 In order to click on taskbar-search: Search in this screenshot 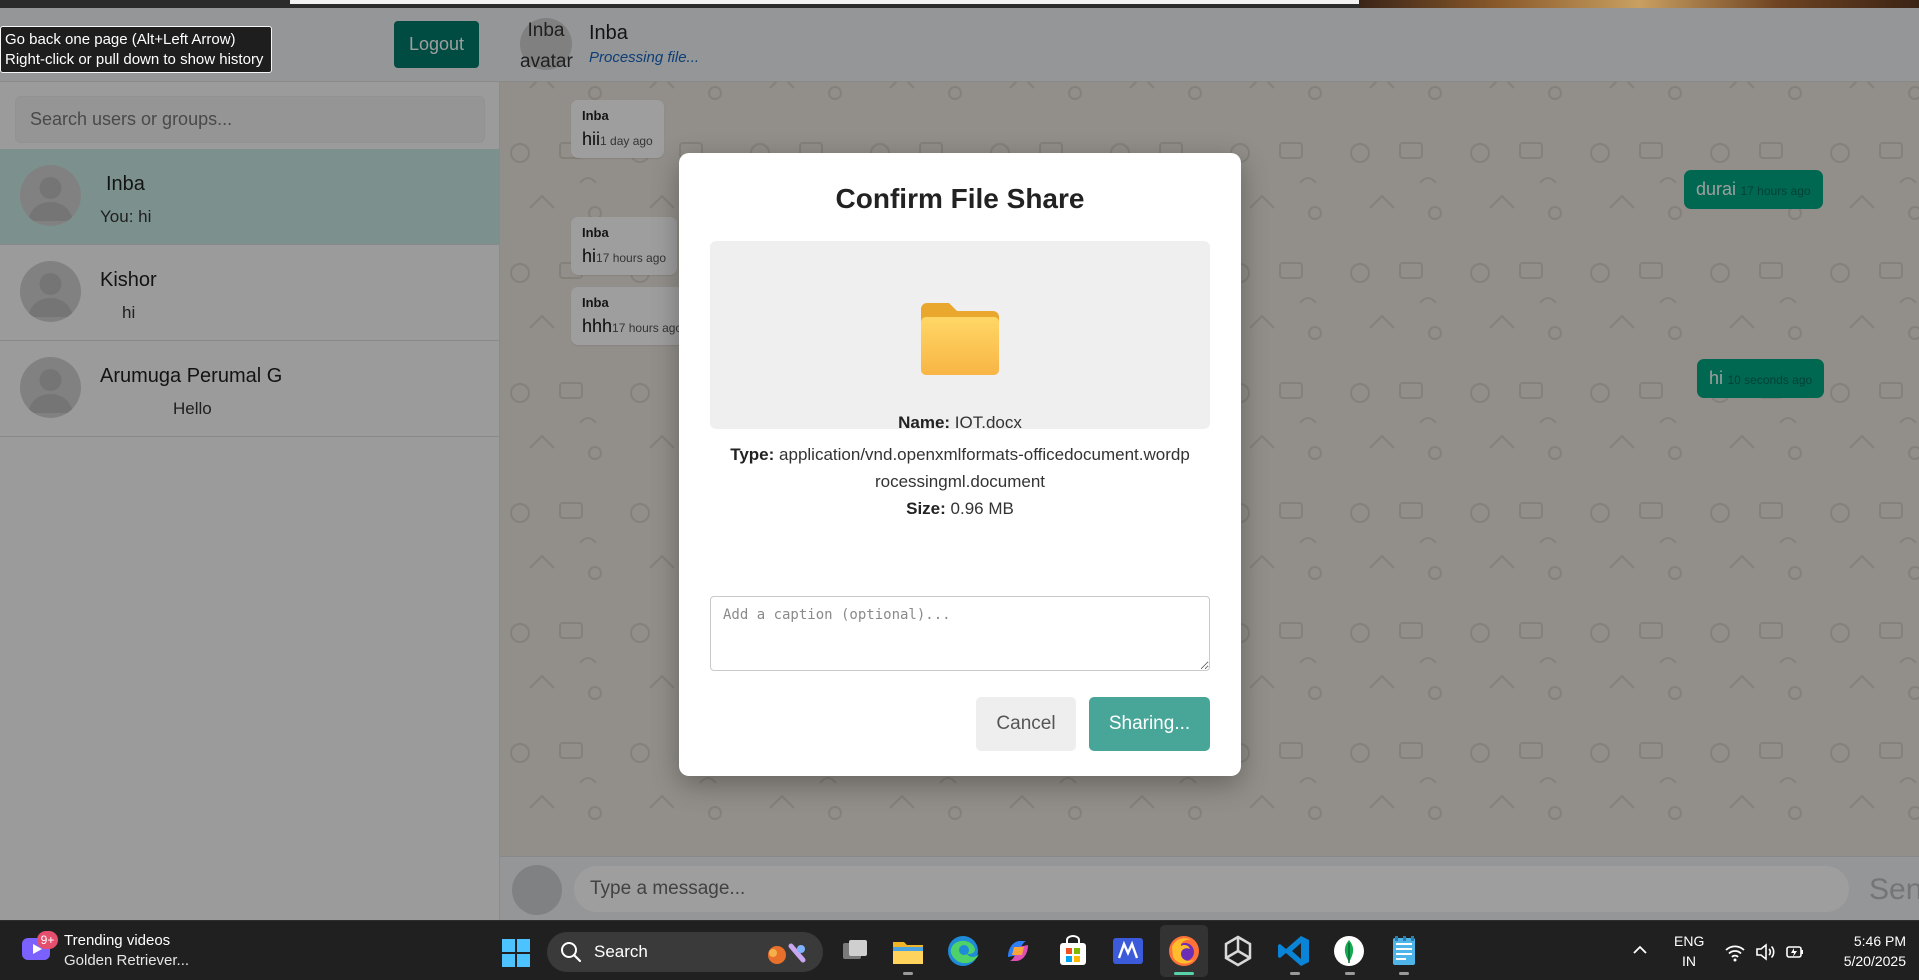, I will do `click(685, 952)`.